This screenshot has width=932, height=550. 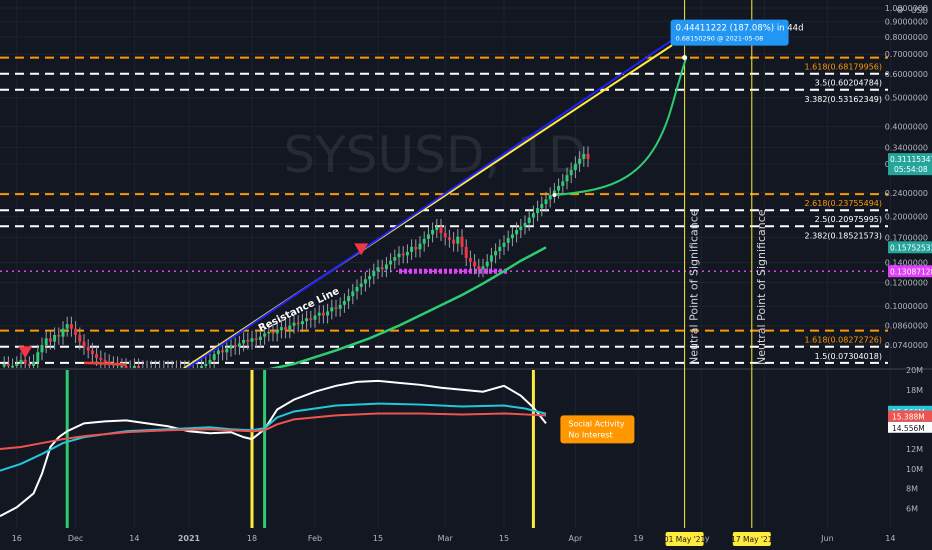 I want to click on fib-label: 1.618(0.08272726), so click(x=844, y=340).